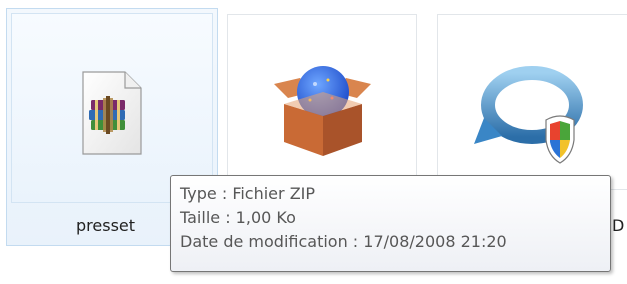 The image size is (627, 284). Describe the element at coordinates (322, 111) in the screenshot. I see `software-package-box-icon` at that location.